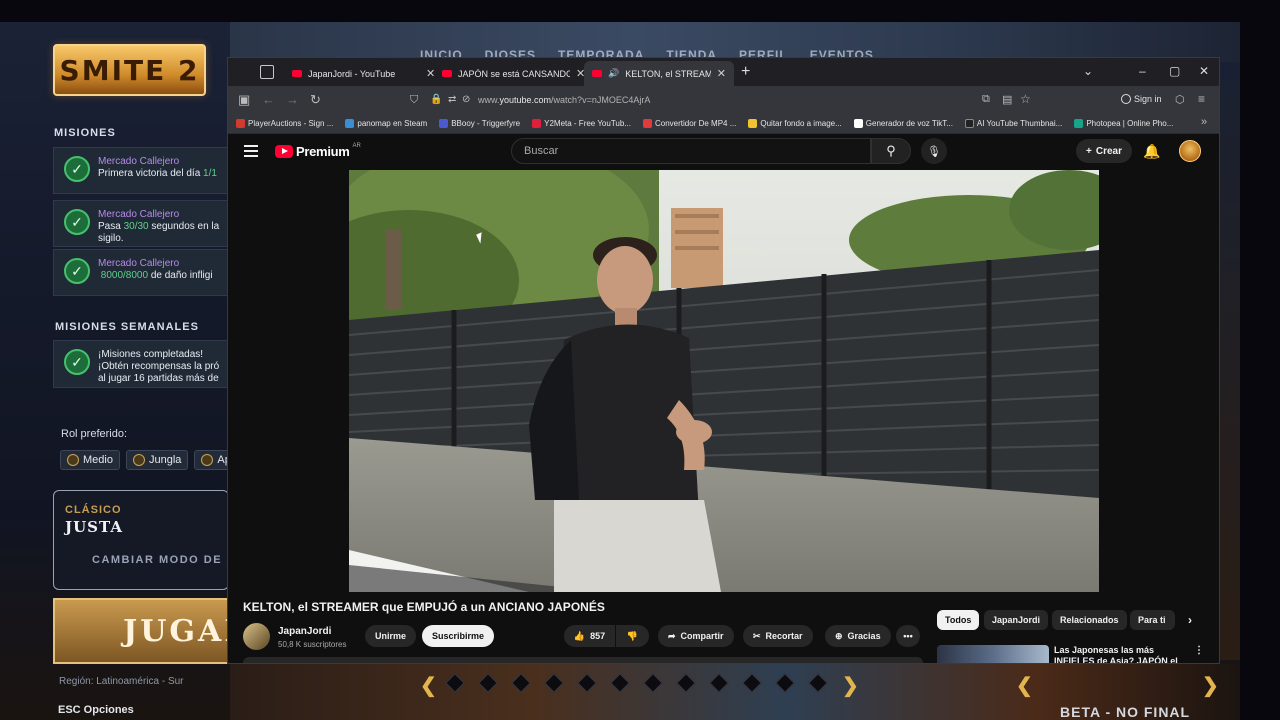  Describe the element at coordinates (583, 660) in the screenshot. I see `description-box` at that location.